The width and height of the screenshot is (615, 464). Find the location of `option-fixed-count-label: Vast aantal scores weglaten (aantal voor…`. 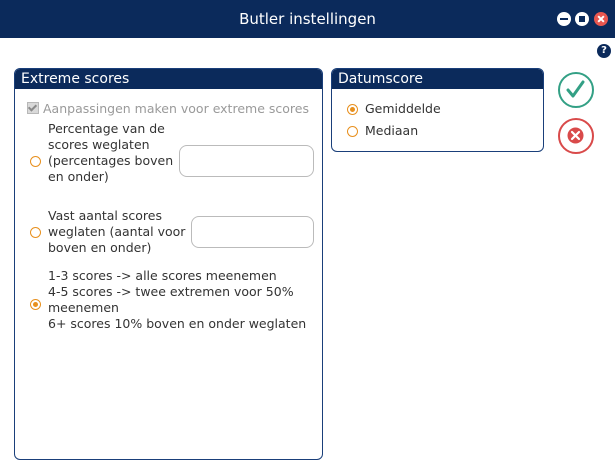

option-fixed-count-label: Vast aantal scores weglaten (aantal voor… is located at coordinates (116, 232).